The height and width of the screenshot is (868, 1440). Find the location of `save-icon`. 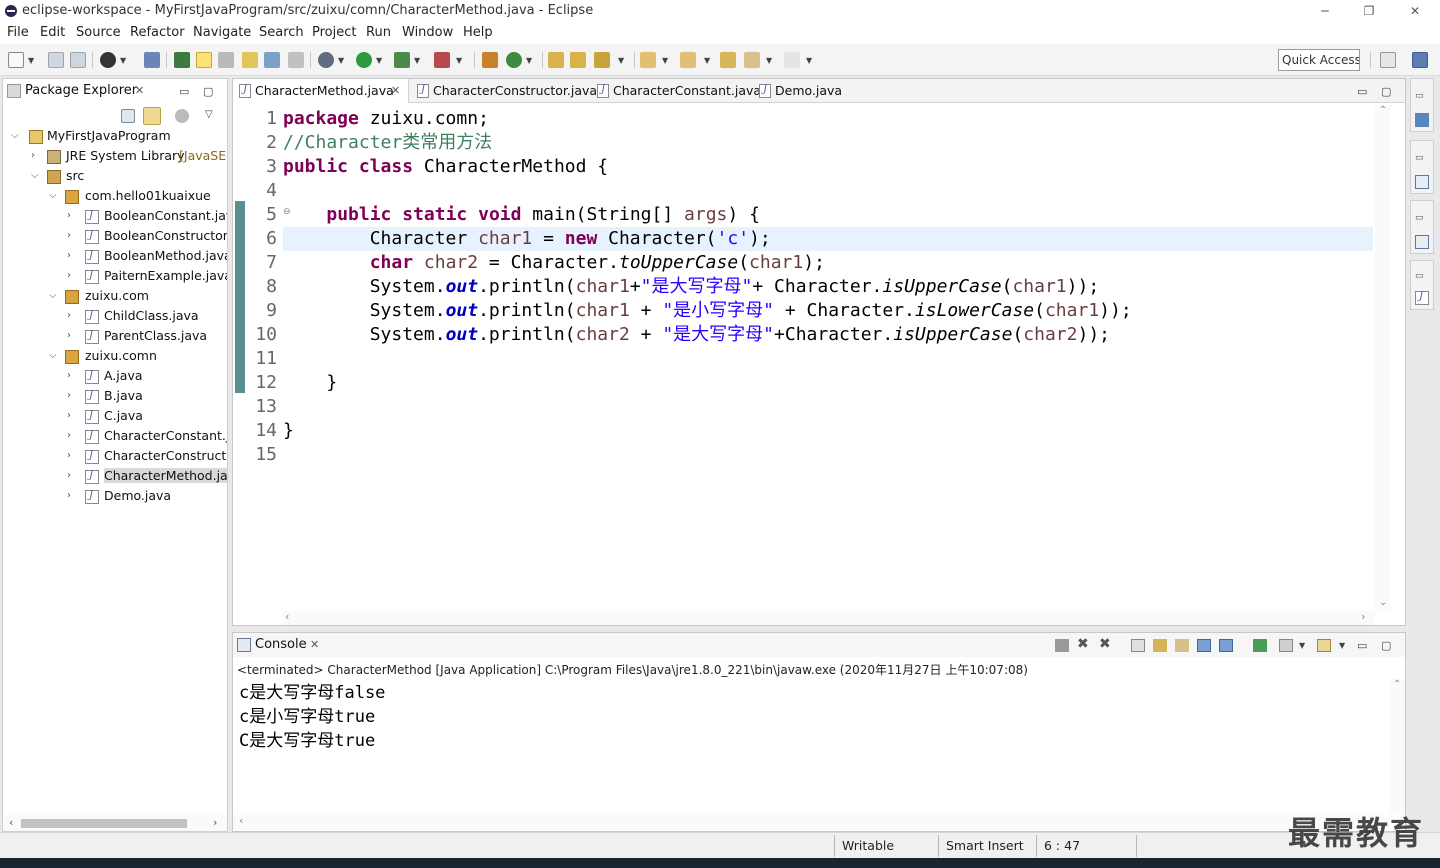

save-icon is located at coordinates (56, 60).